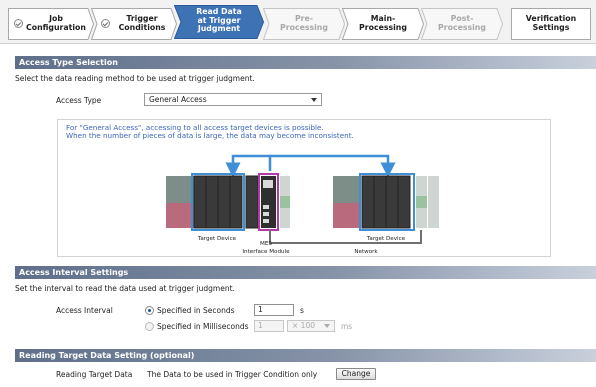  What do you see at coordinates (386, 202) in the screenshot?
I see `right-plc-rack` at bounding box center [386, 202].